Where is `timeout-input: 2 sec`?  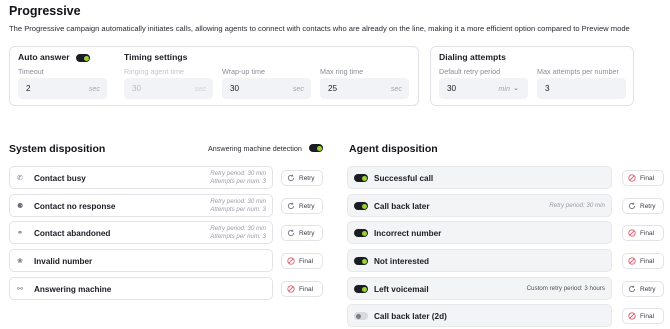 timeout-input: 2 sec is located at coordinates (62, 88).